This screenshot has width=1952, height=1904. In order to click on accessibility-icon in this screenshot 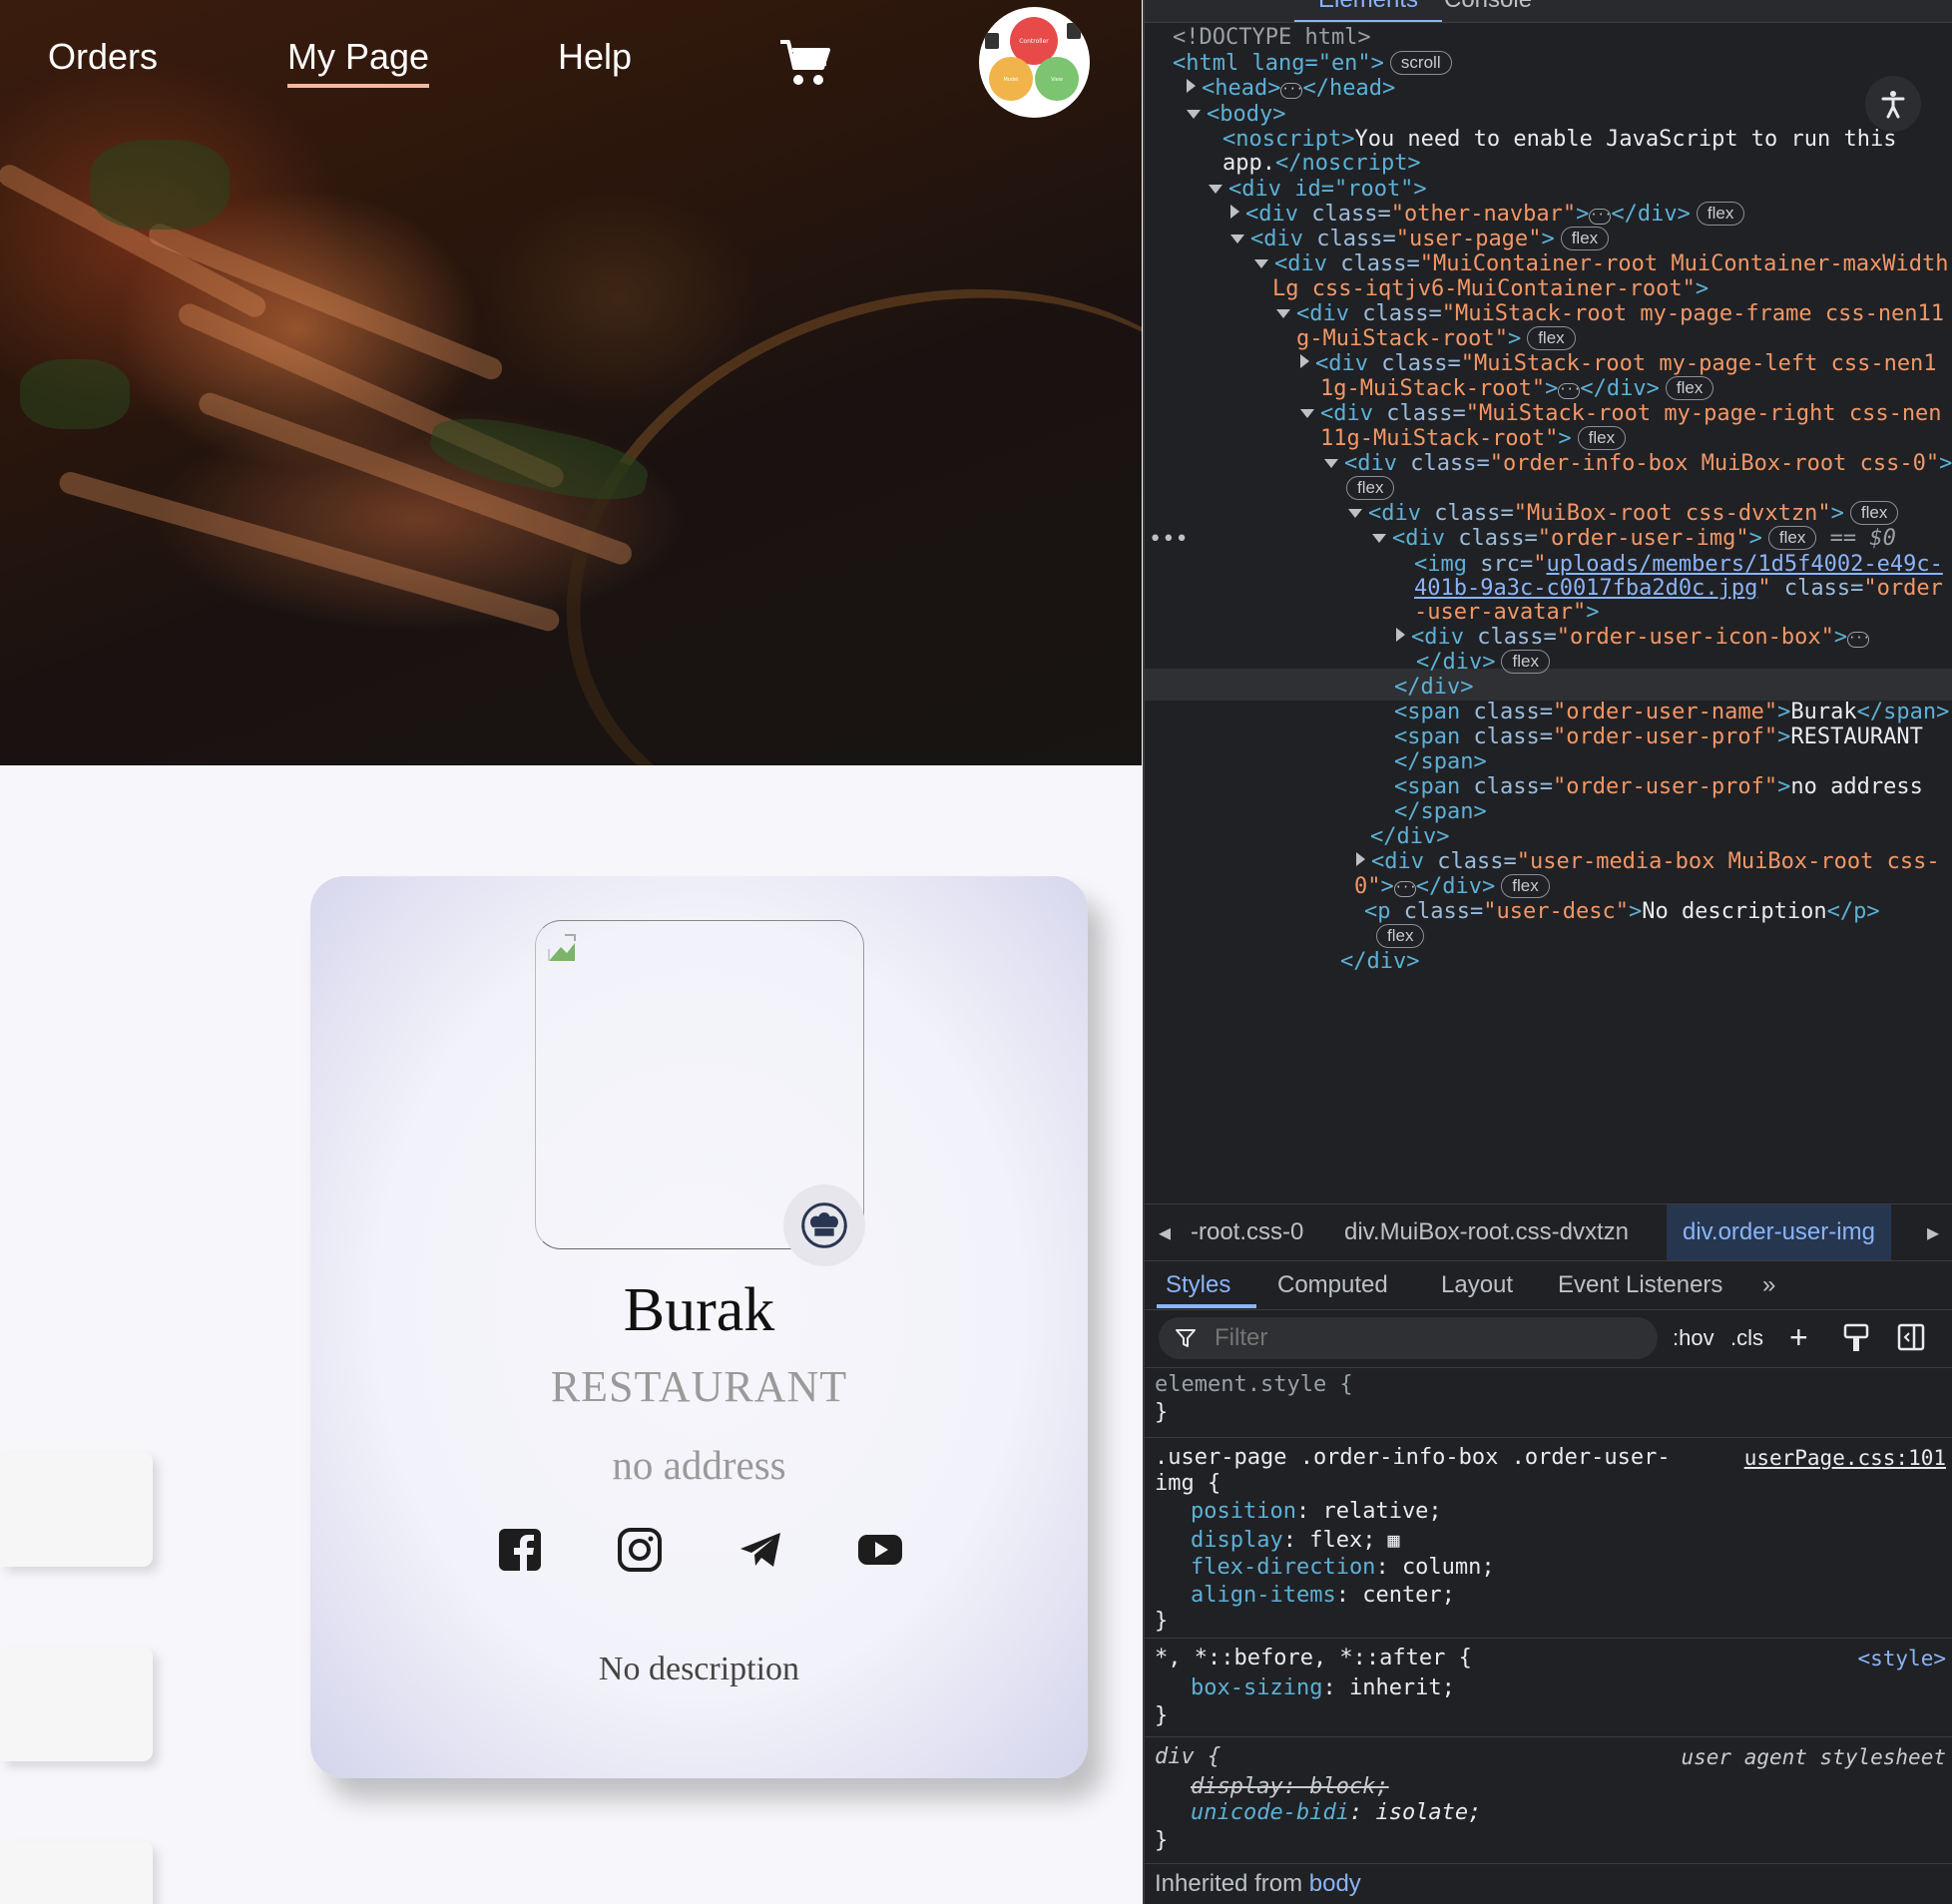, I will do `click(1893, 104)`.